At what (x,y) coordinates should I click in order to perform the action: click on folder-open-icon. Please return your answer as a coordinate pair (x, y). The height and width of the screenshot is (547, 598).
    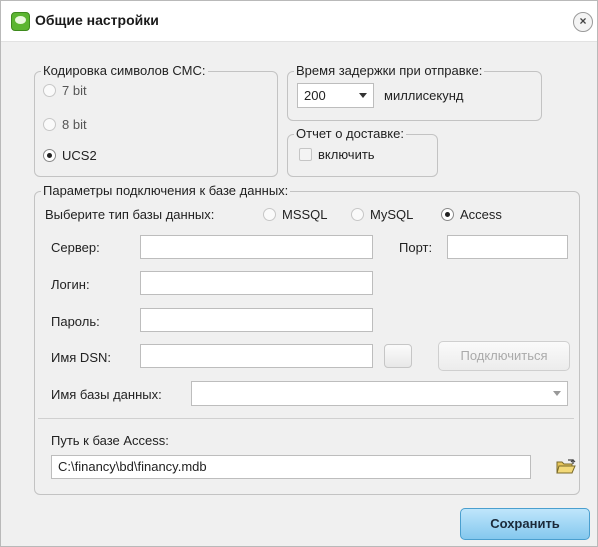
    Looking at the image, I should click on (566, 467).